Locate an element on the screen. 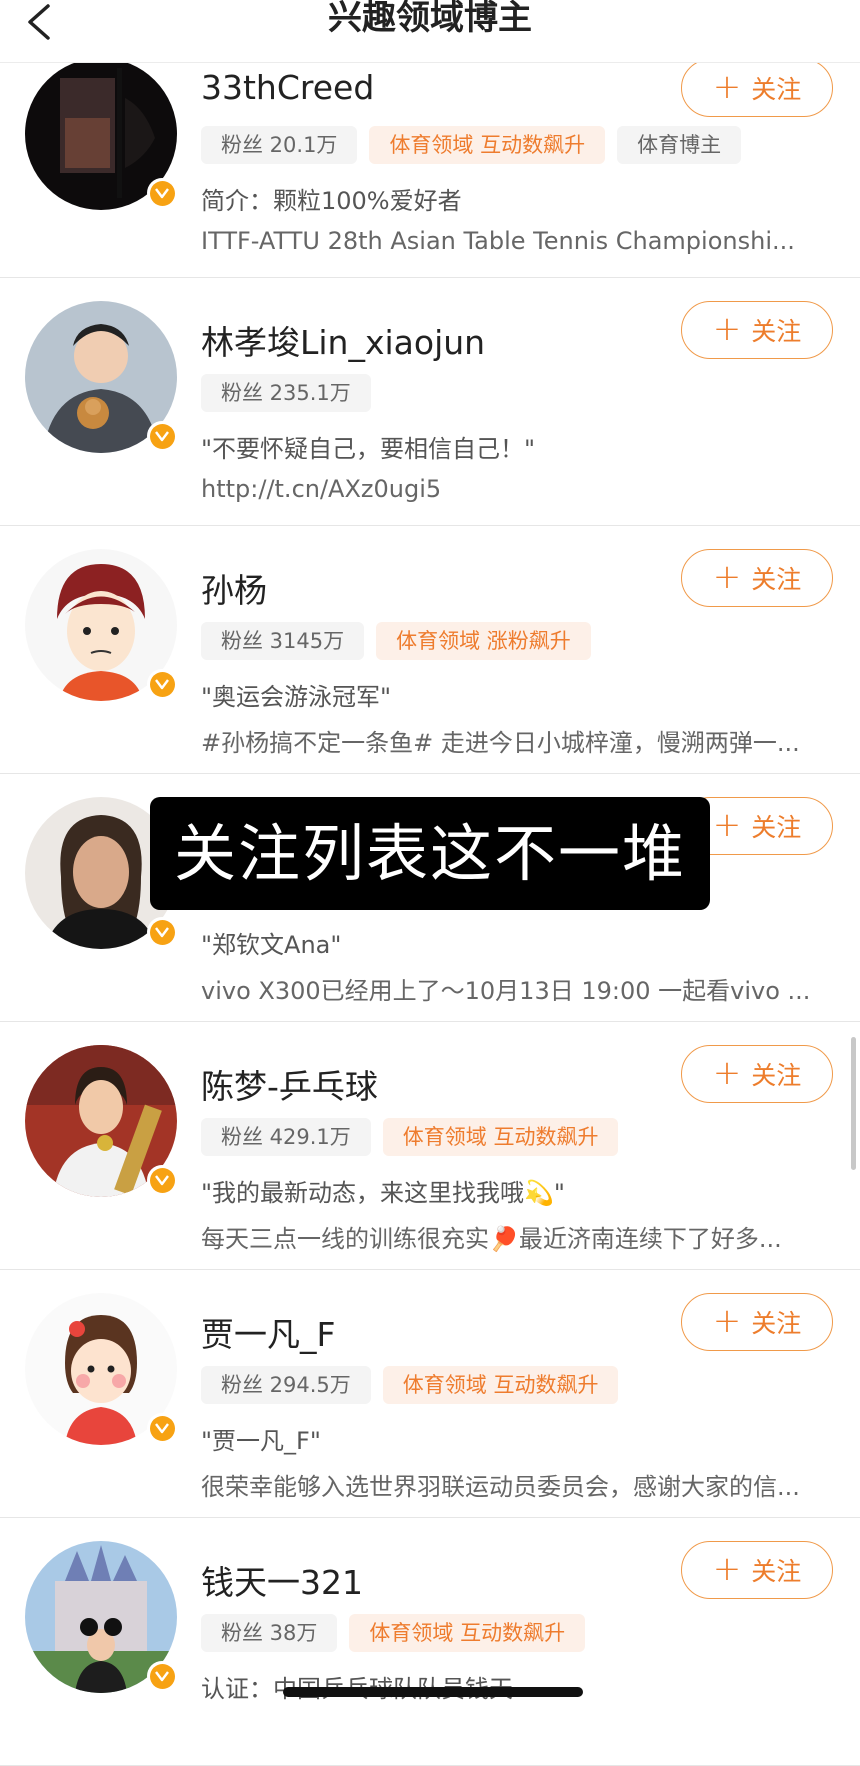 This screenshot has width=860, height=1766. category-tag: 体育博主 is located at coordinates (679, 145).